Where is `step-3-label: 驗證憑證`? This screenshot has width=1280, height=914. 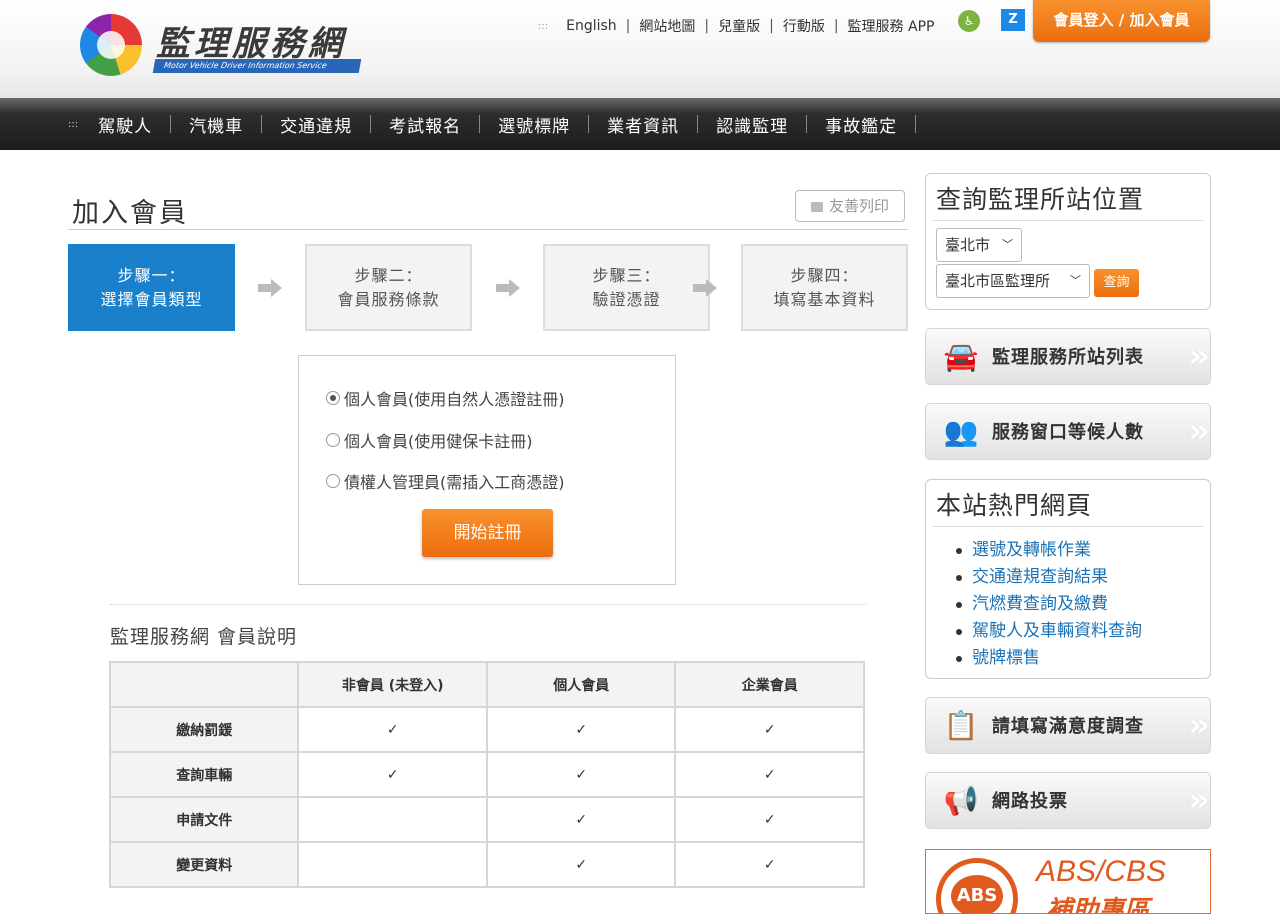
step-3-label: 驗證憑證 is located at coordinates (626, 299).